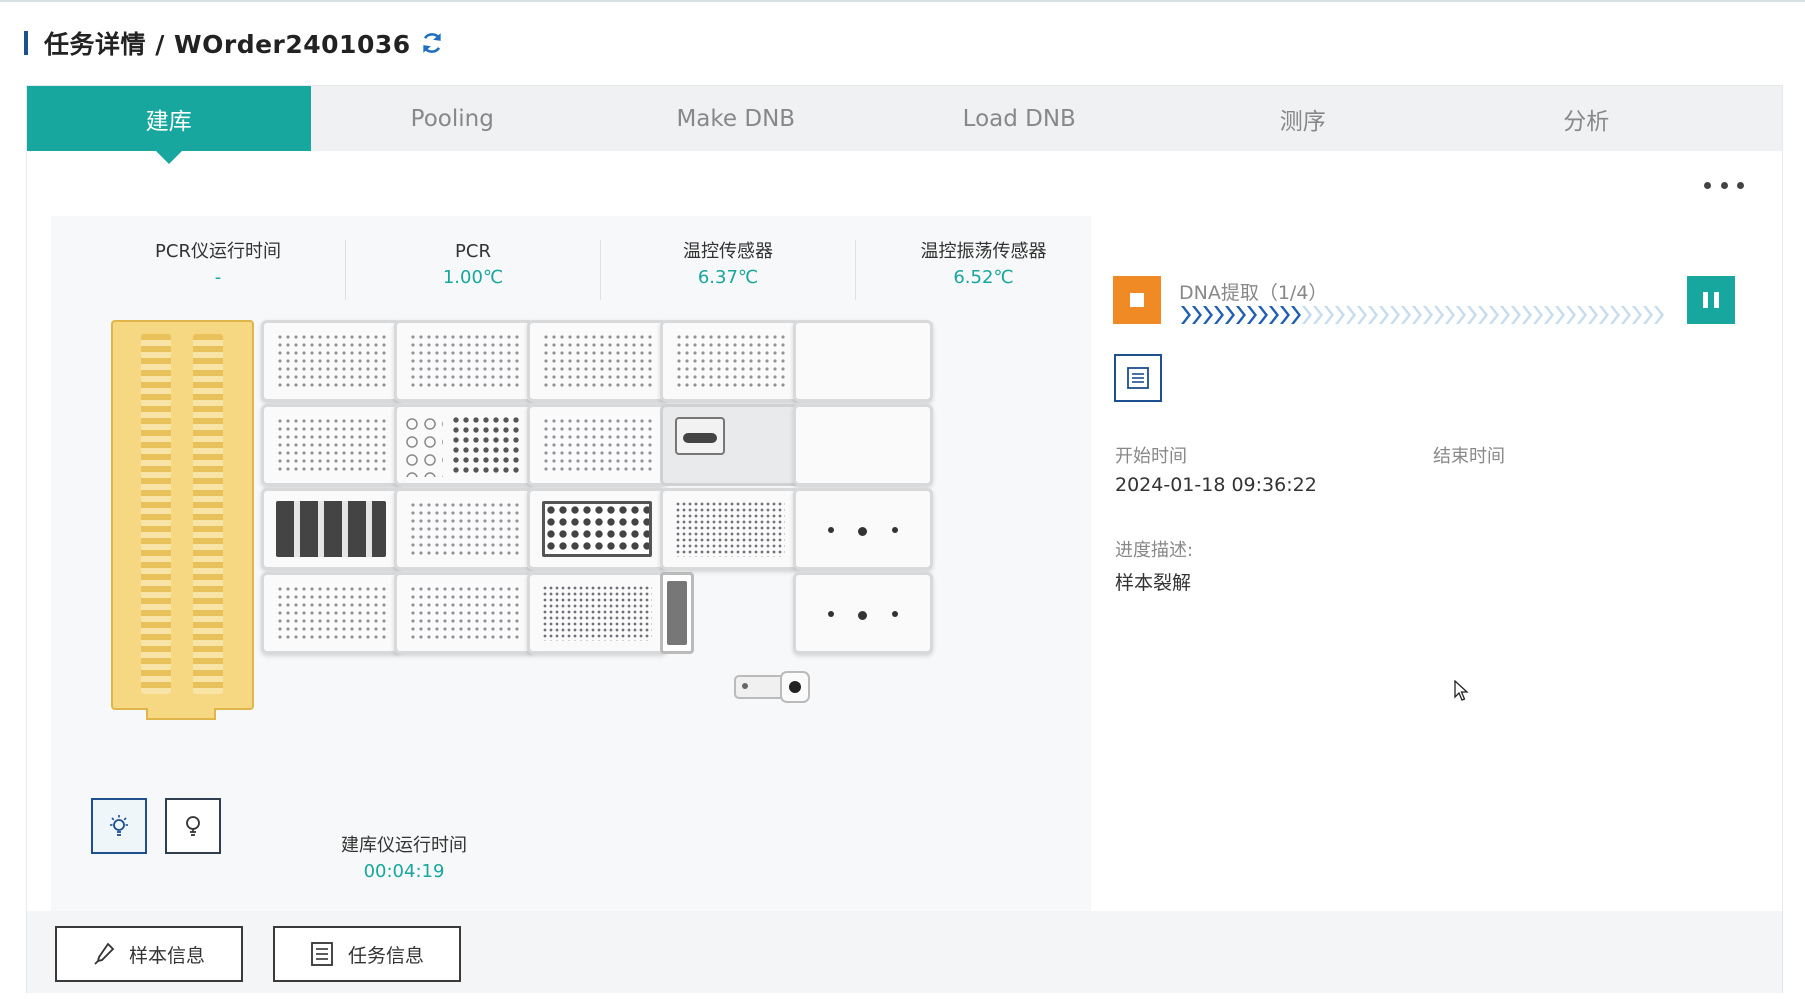  Describe the element at coordinates (473, 277) in the screenshot. I see `sensor-value: 1.00℃` at that location.